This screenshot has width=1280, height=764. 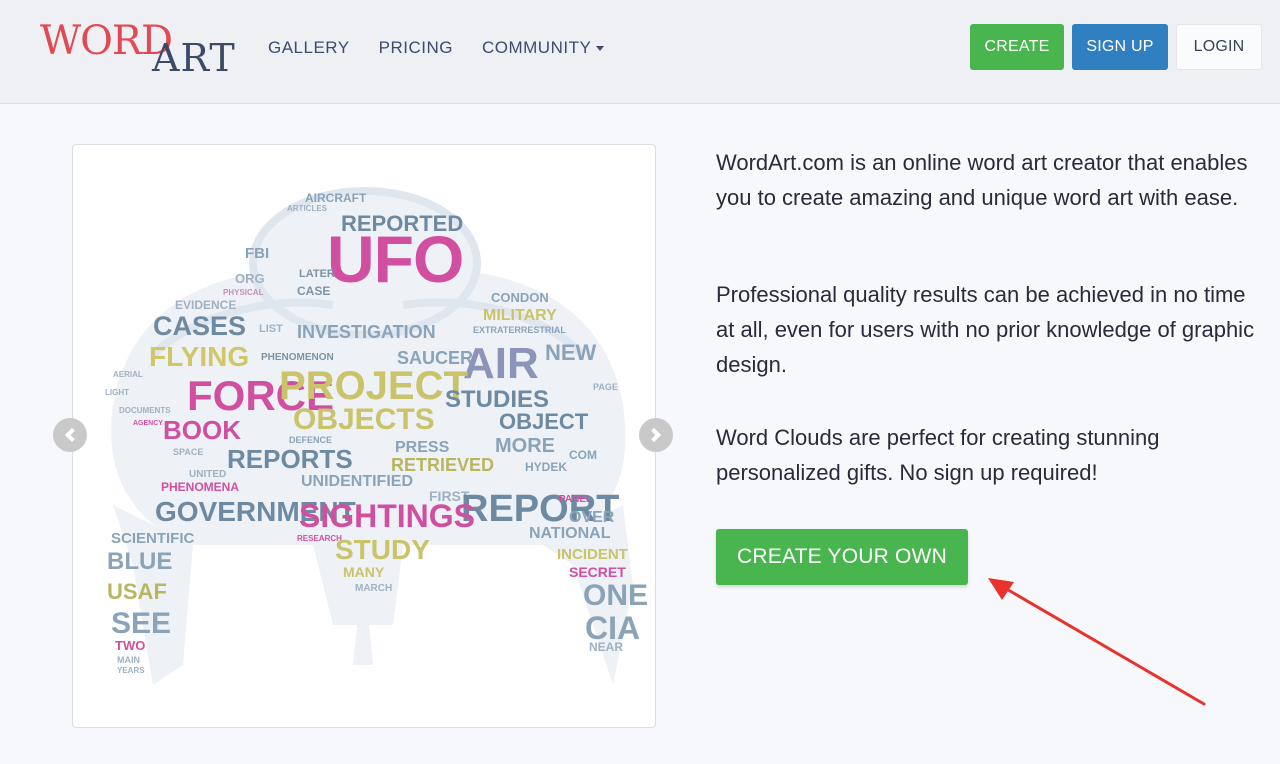 What do you see at coordinates (600, 49) in the screenshot?
I see `caret-down-icon` at bounding box center [600, 49].